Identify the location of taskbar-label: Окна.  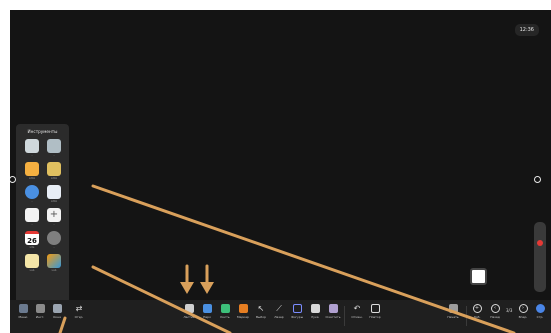
(57, 317).